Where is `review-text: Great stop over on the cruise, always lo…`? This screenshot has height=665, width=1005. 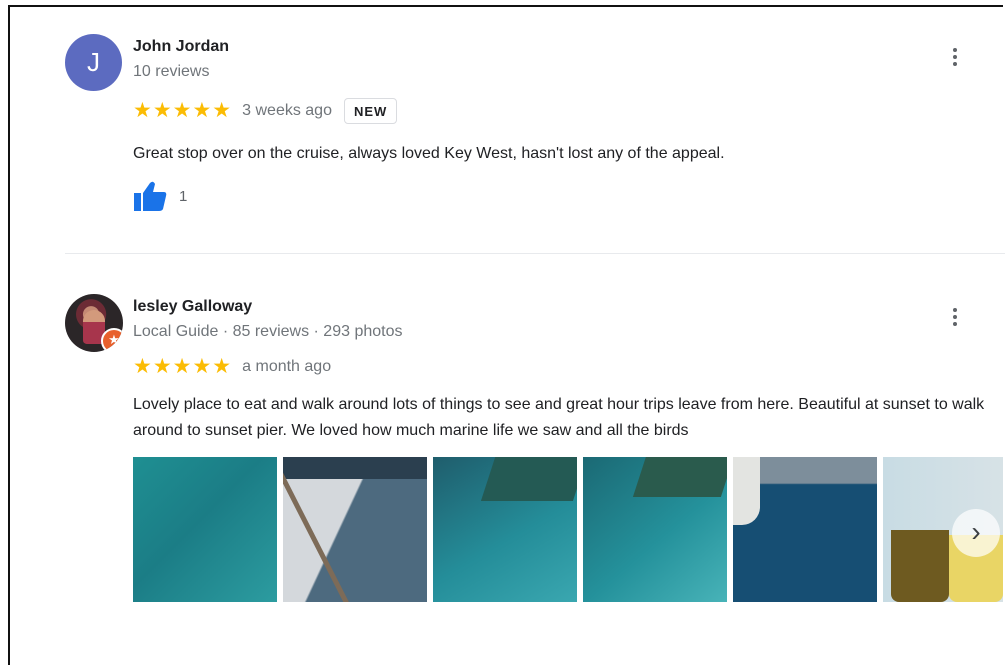 review-text: Great stop over on the cruise, always lo… is located at coordinates (429, 153).